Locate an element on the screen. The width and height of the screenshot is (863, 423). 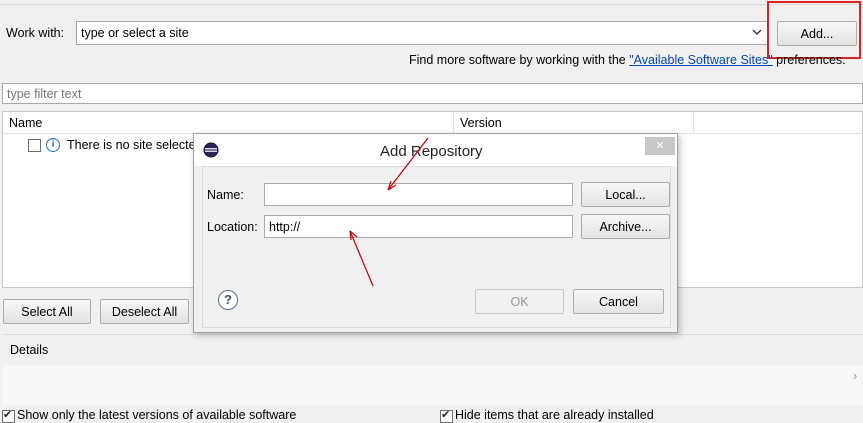
eclipse-logo-icon is located at coordinates (211, 150).